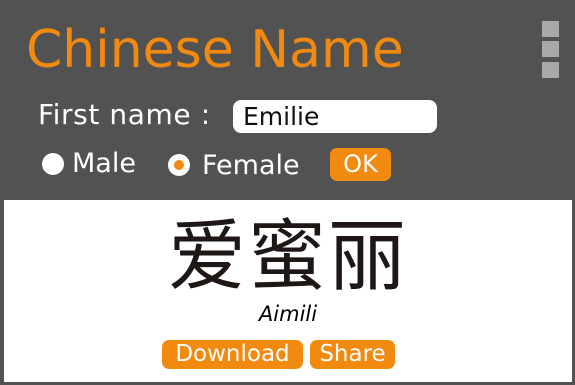 The height and width of the screenshot is (385, 575). What do you see at coordinates (215, 50) in the screenshot?
I see `app-title: Chinese Name` at bounding box center [215, 50].